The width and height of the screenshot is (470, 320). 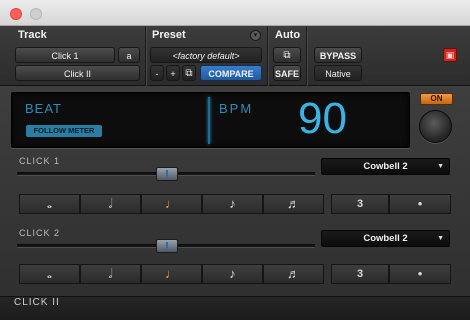 I want to click on safe-button: SAFE, so click(x=287, y=73).